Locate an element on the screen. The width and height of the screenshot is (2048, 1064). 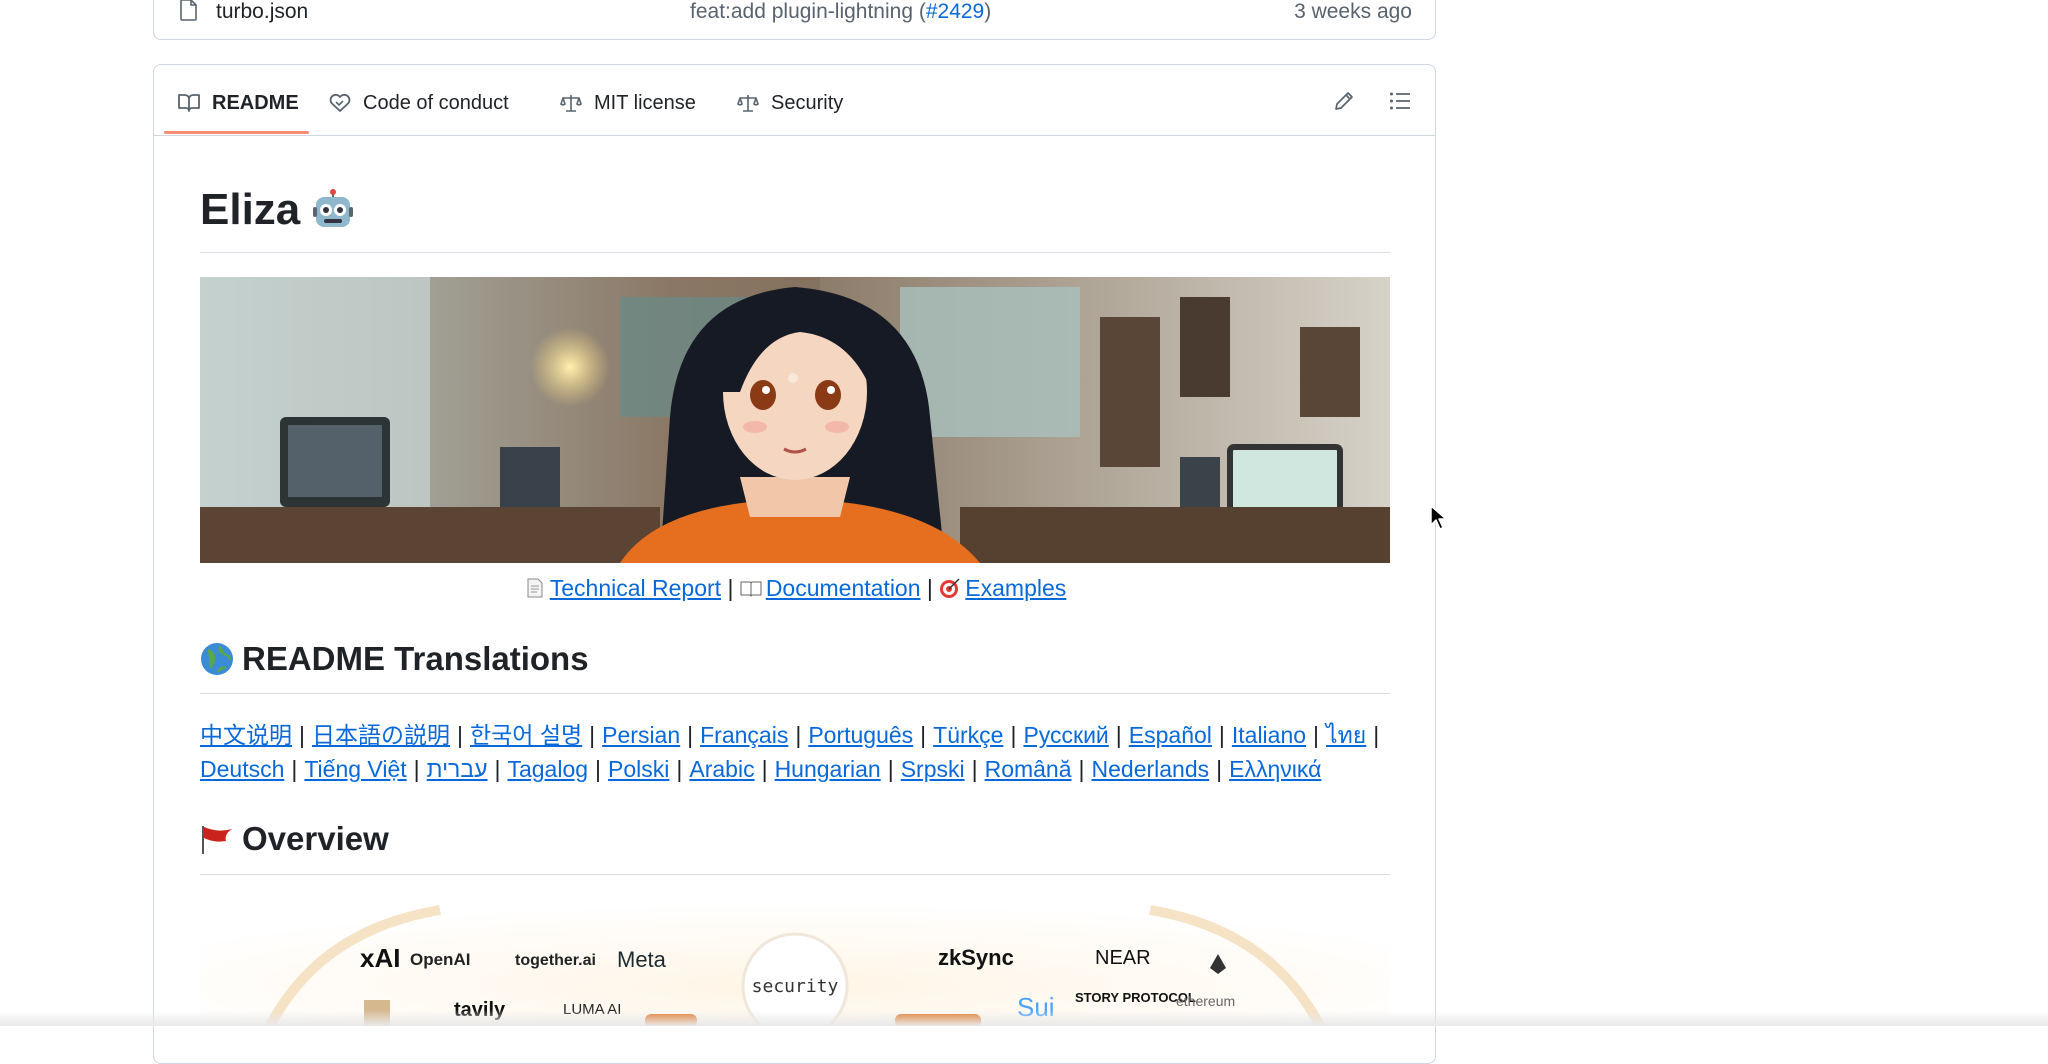
tab-label: MIT license is located at coordinates (645, 102).